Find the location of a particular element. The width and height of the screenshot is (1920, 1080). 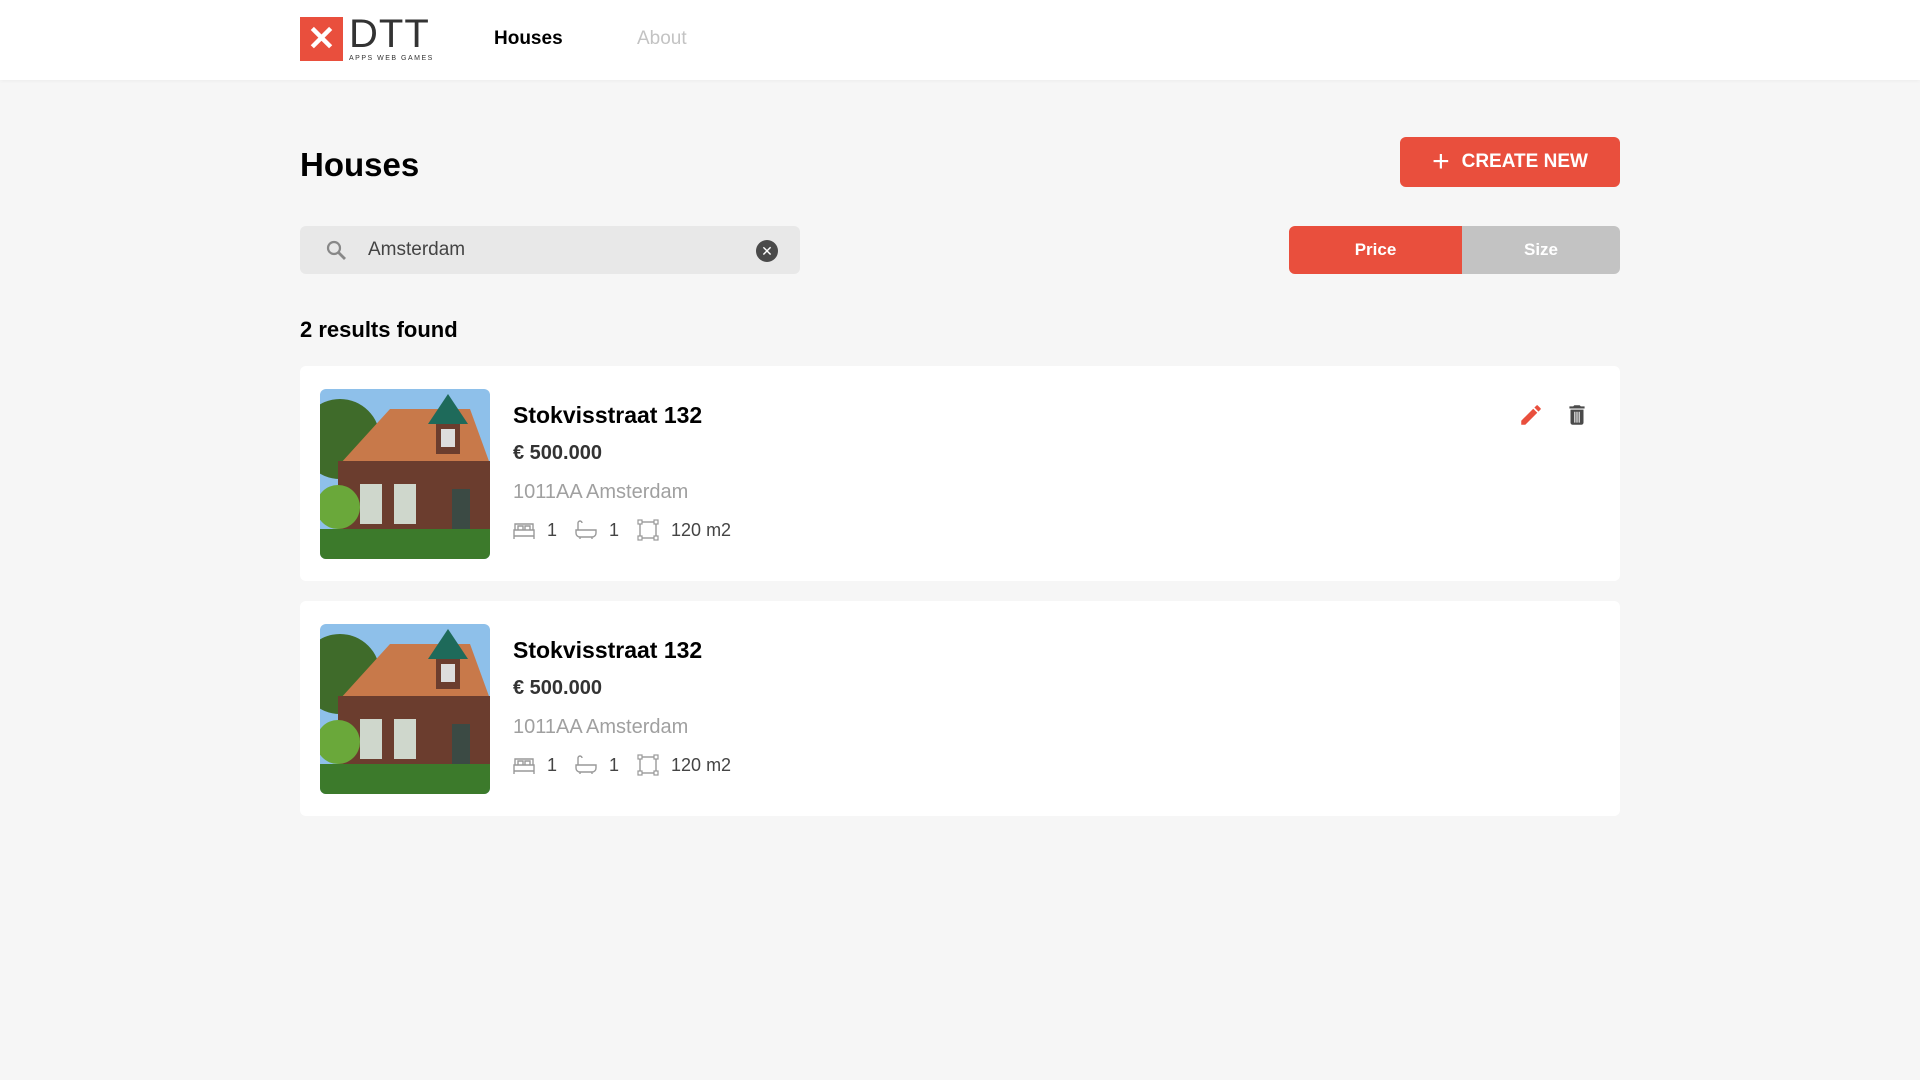

logo-text: DTT is located at coordinates (389, 34).